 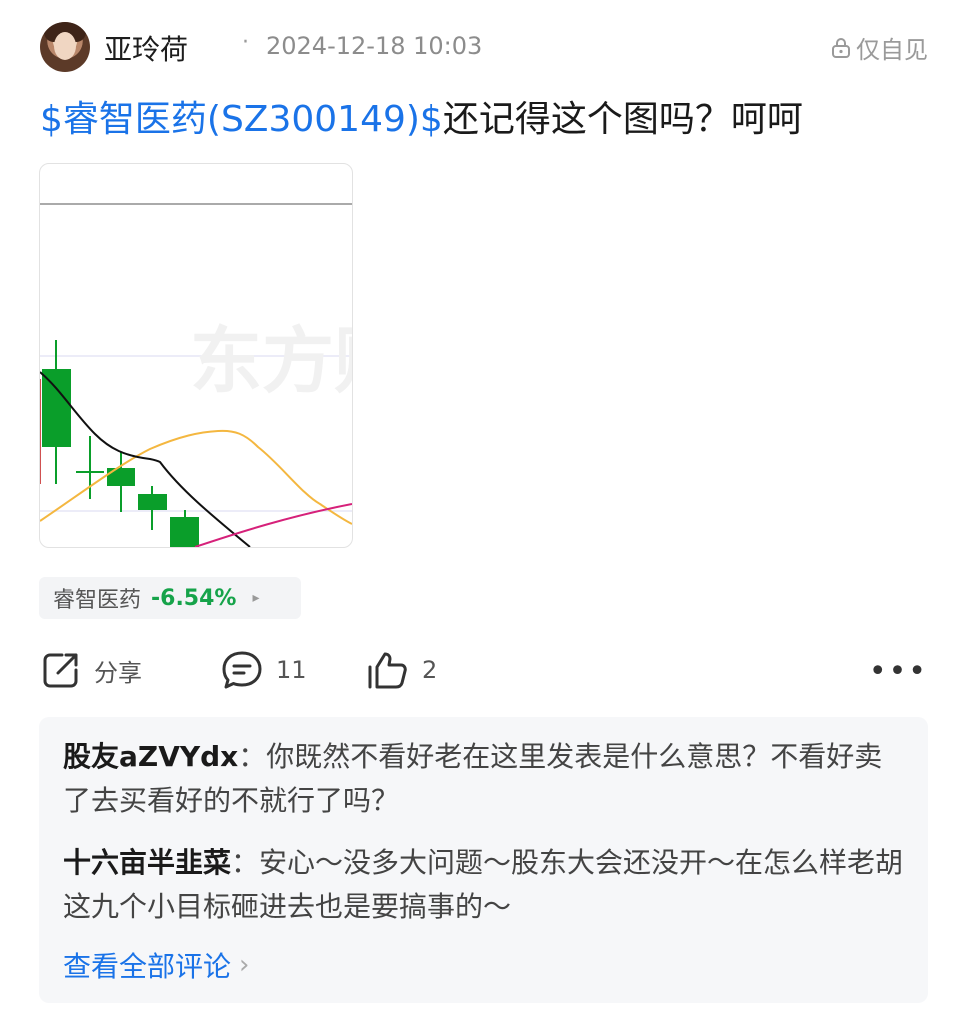 I want to click on comment-button: 11, so click(x=263, y=670).